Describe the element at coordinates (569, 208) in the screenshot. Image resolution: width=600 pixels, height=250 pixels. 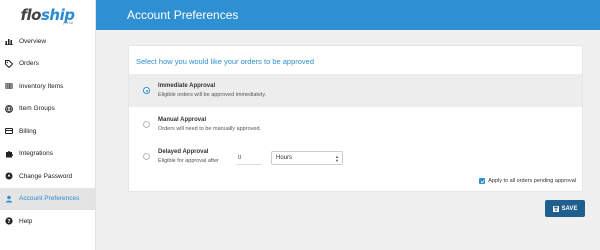
I see `save-label: SAVE` at that location.